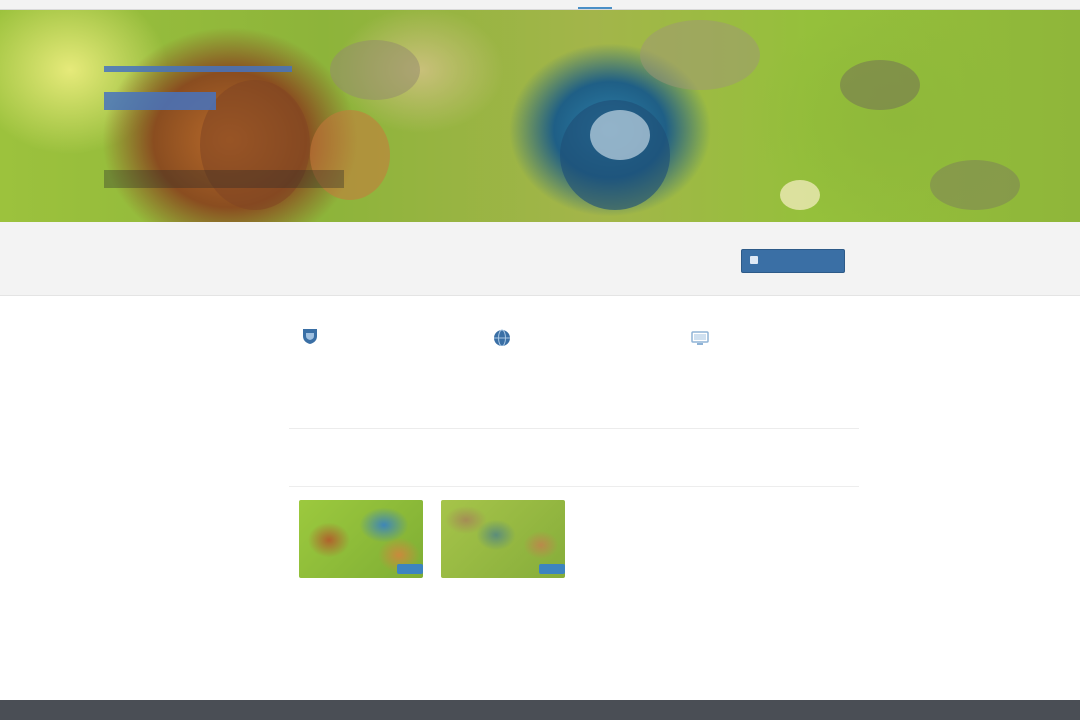 This screenshot has height=720, width=1080. Describe the element at coordinates (224, 179) in the screenshot. I see `hero-caption` at that location.